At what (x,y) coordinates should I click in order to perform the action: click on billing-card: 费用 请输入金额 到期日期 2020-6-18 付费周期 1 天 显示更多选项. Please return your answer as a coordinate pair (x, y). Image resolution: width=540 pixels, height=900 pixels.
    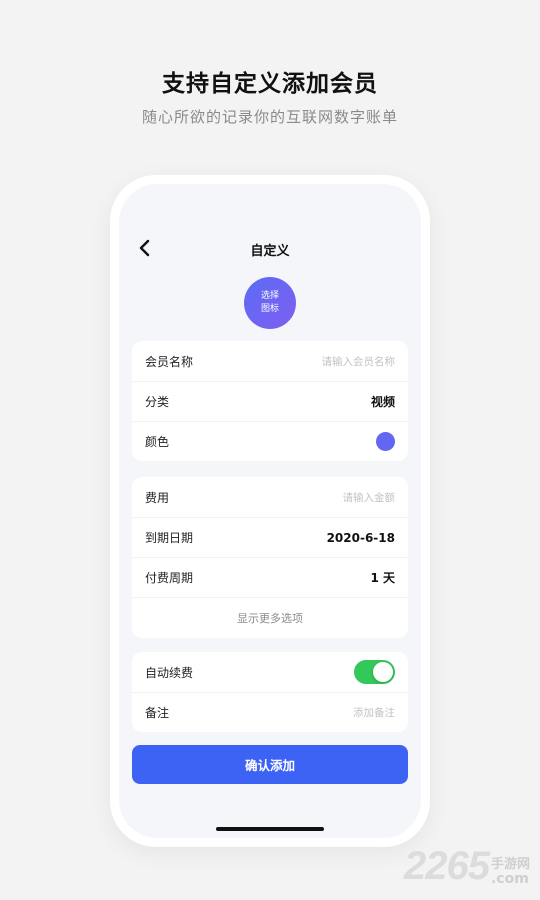
    Looking at the image, I should click on (270, 557).